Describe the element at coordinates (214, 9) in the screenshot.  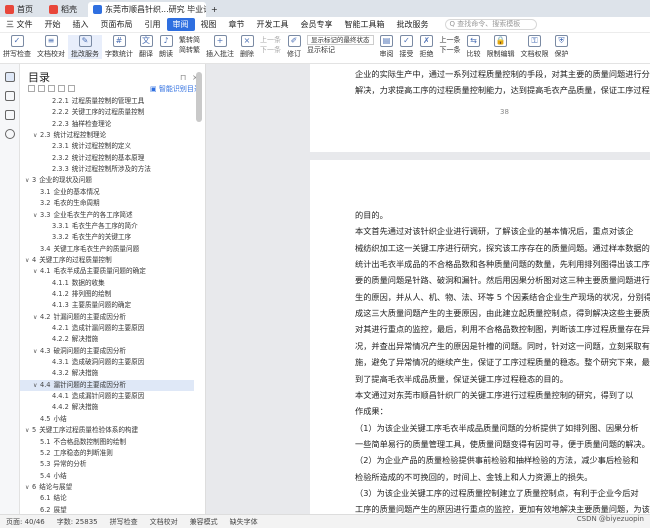
I see `new-tab-button: +` at that location.